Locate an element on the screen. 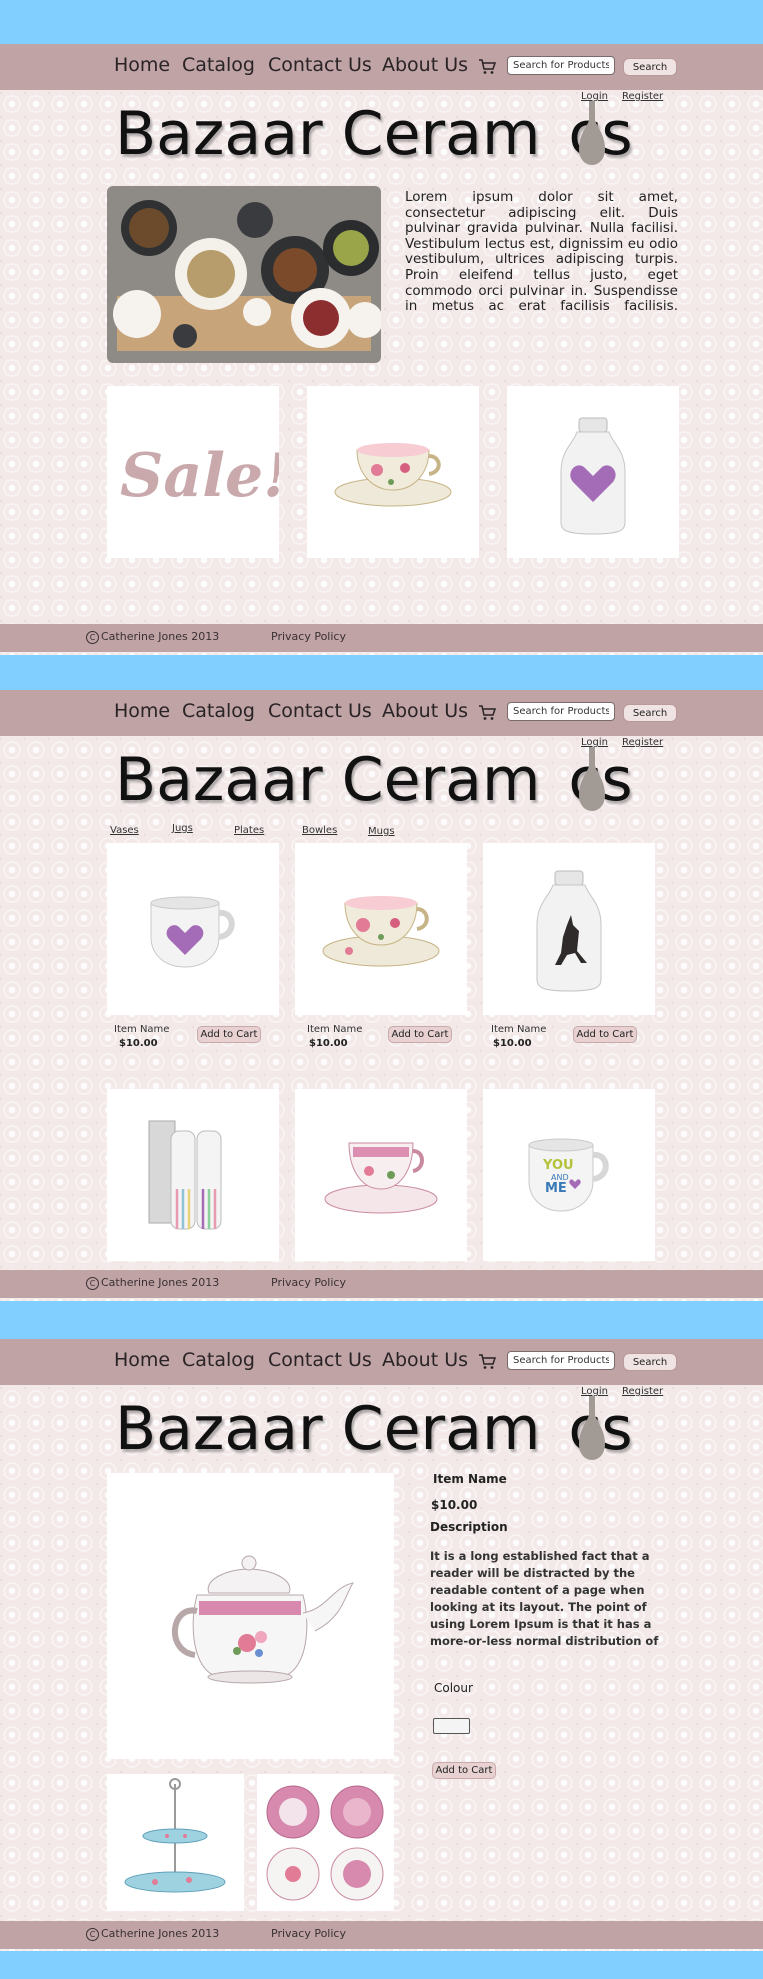  category-bowles-link: Bowles is located at coordinates (319, 830).